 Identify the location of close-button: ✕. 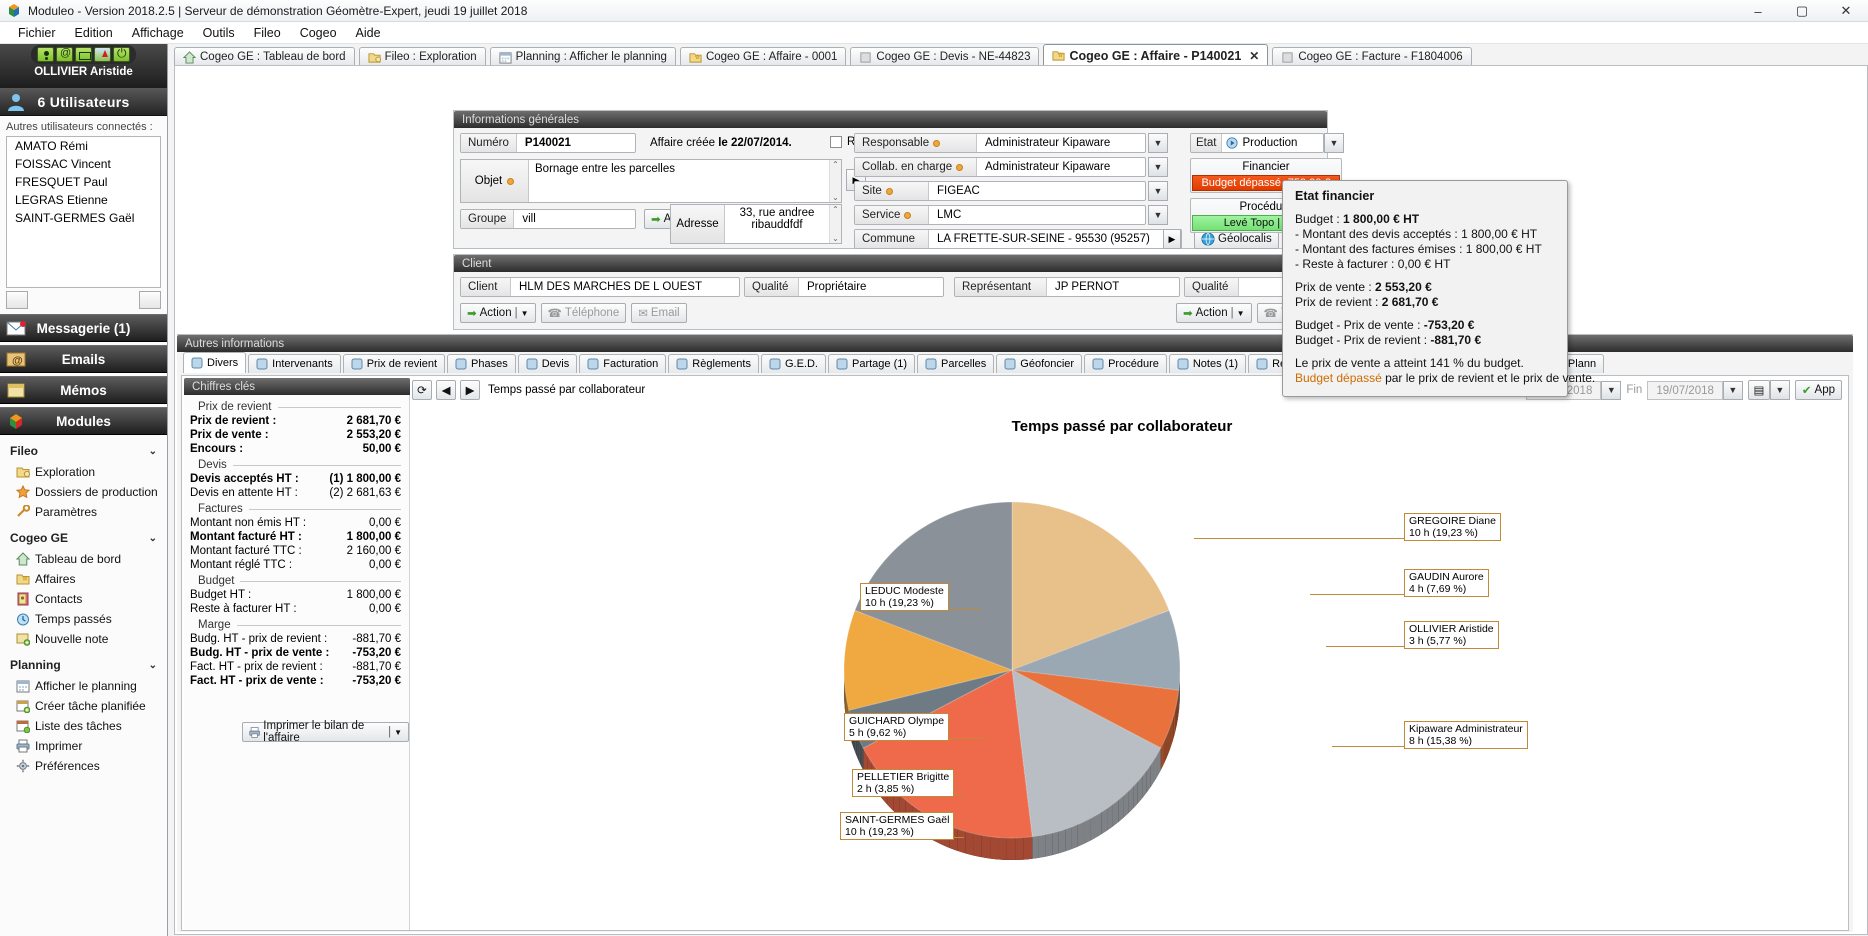
(1846, 11).